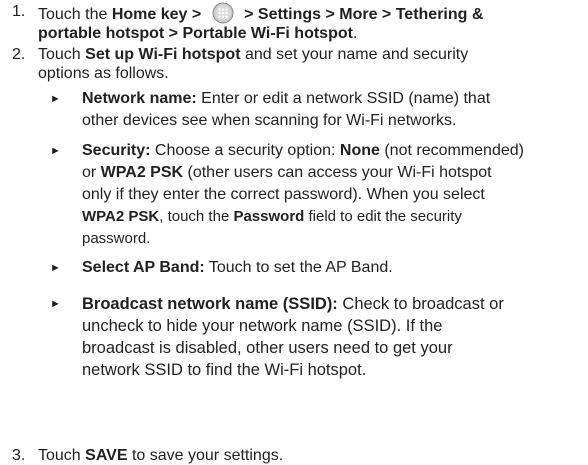 This screenshot has width=588, height=465. What do you see at coordinates (103, 73) in the screenshot?
I see `step-text: options as follows.` at bounding box center [103, 73].